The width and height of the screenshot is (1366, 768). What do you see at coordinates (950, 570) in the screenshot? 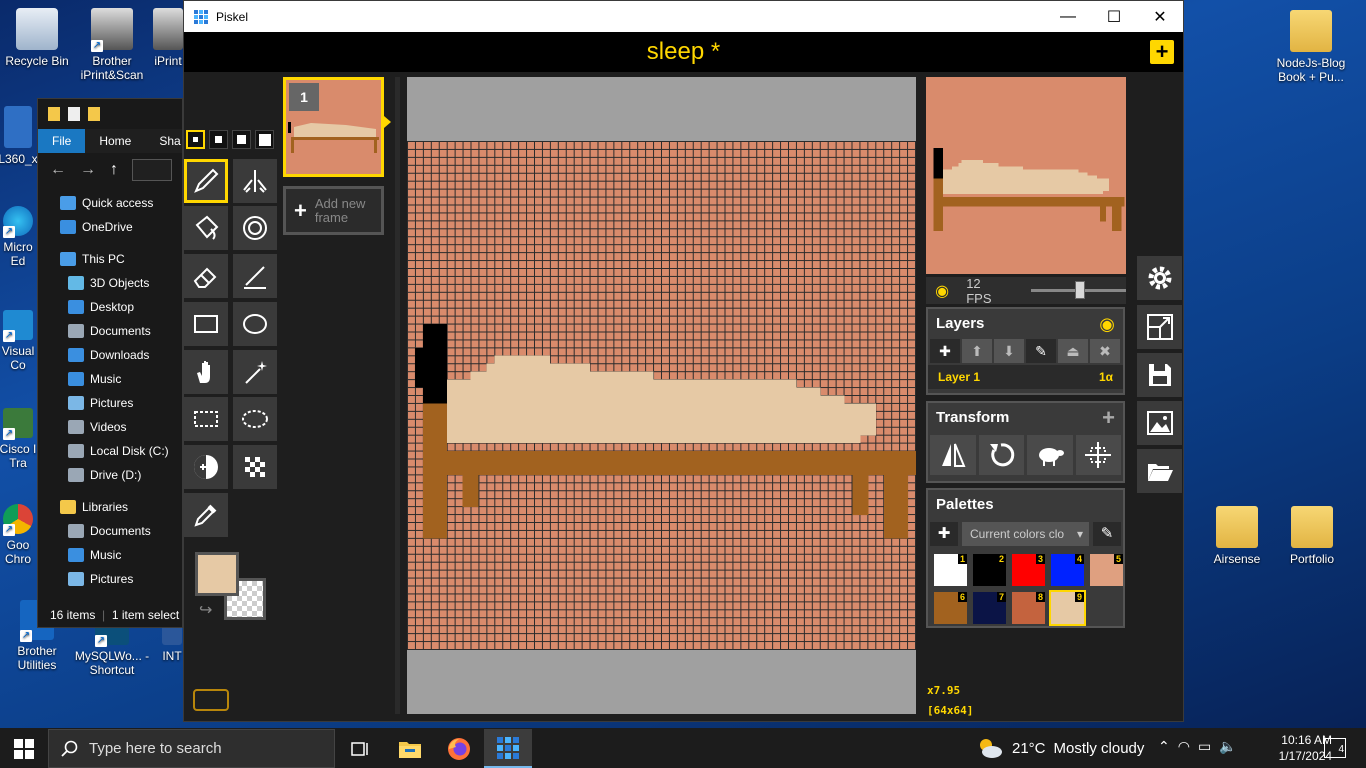
I see `palette-swatch: 1` at bounding box center [950, 570].